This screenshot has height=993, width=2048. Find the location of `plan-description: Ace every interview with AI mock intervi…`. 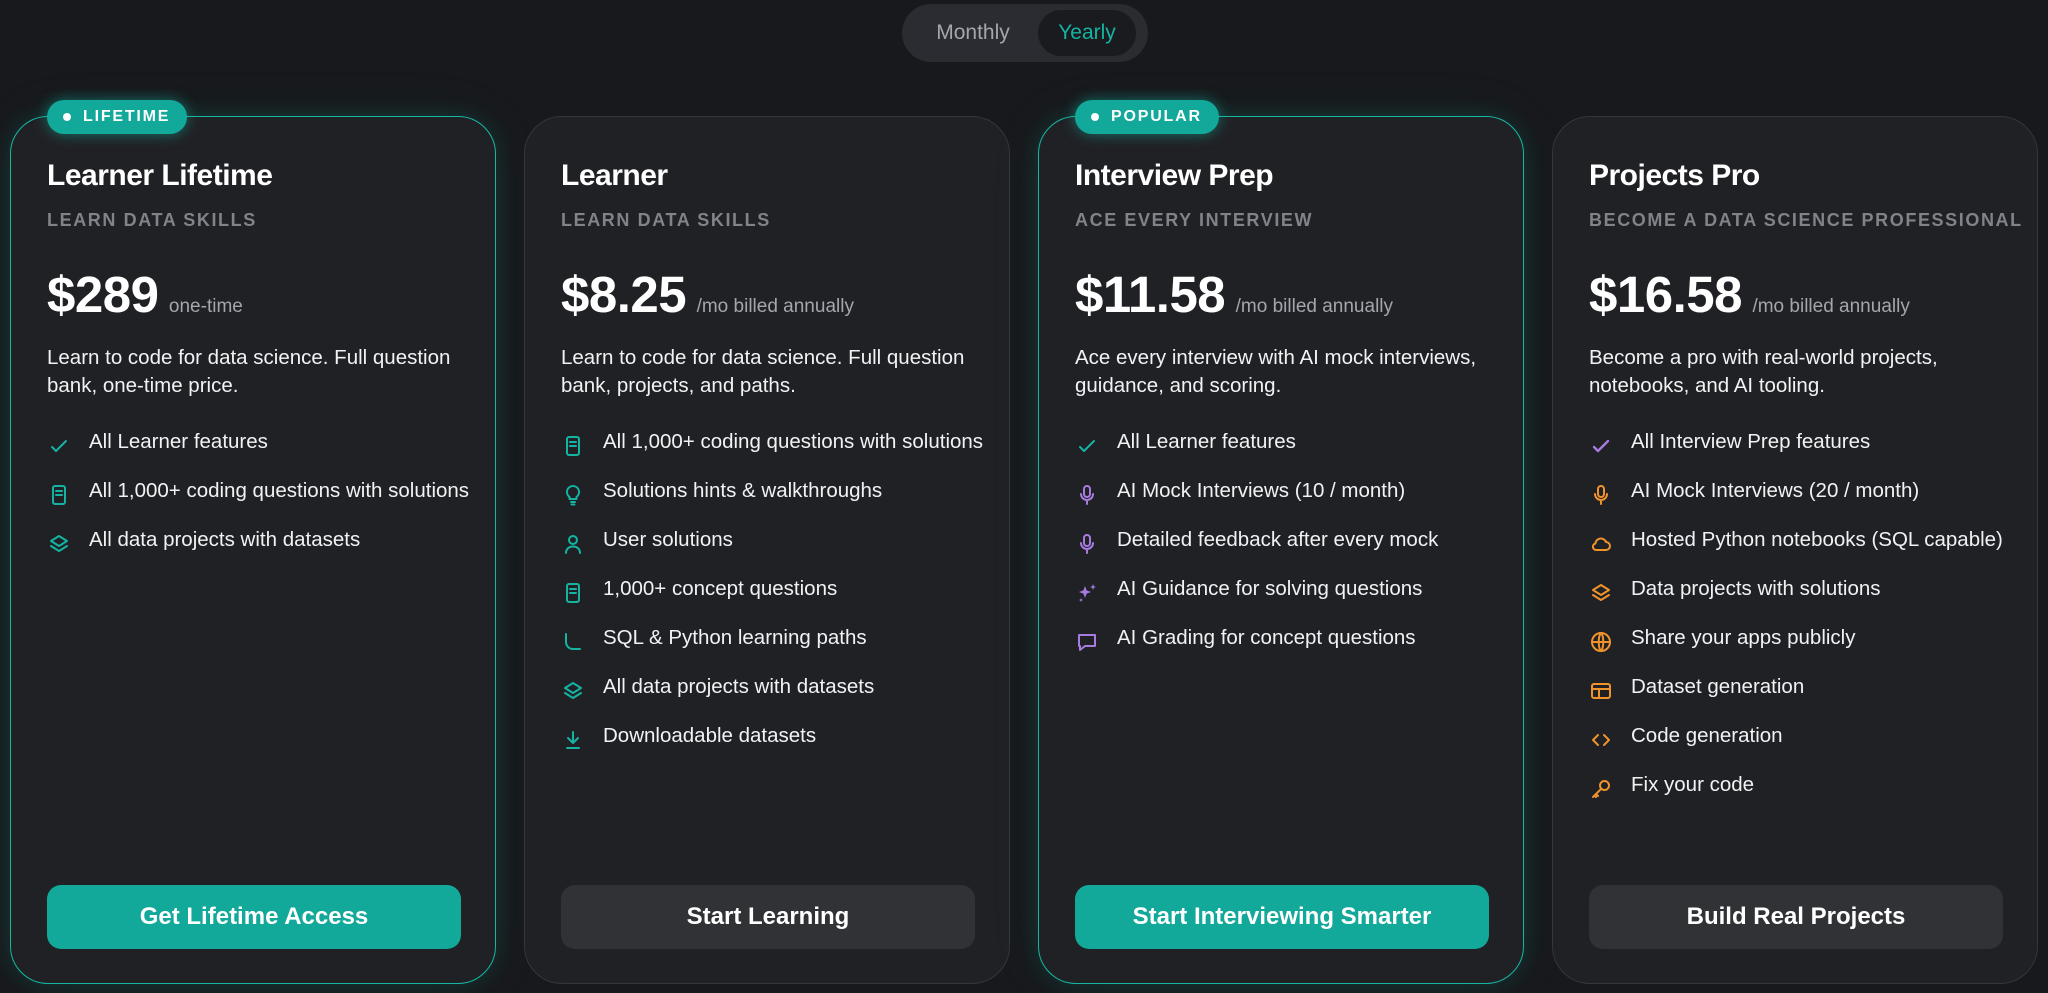

plan-description: Ace every interview with AI mock intervi… is located at coordinates (1276, 371).